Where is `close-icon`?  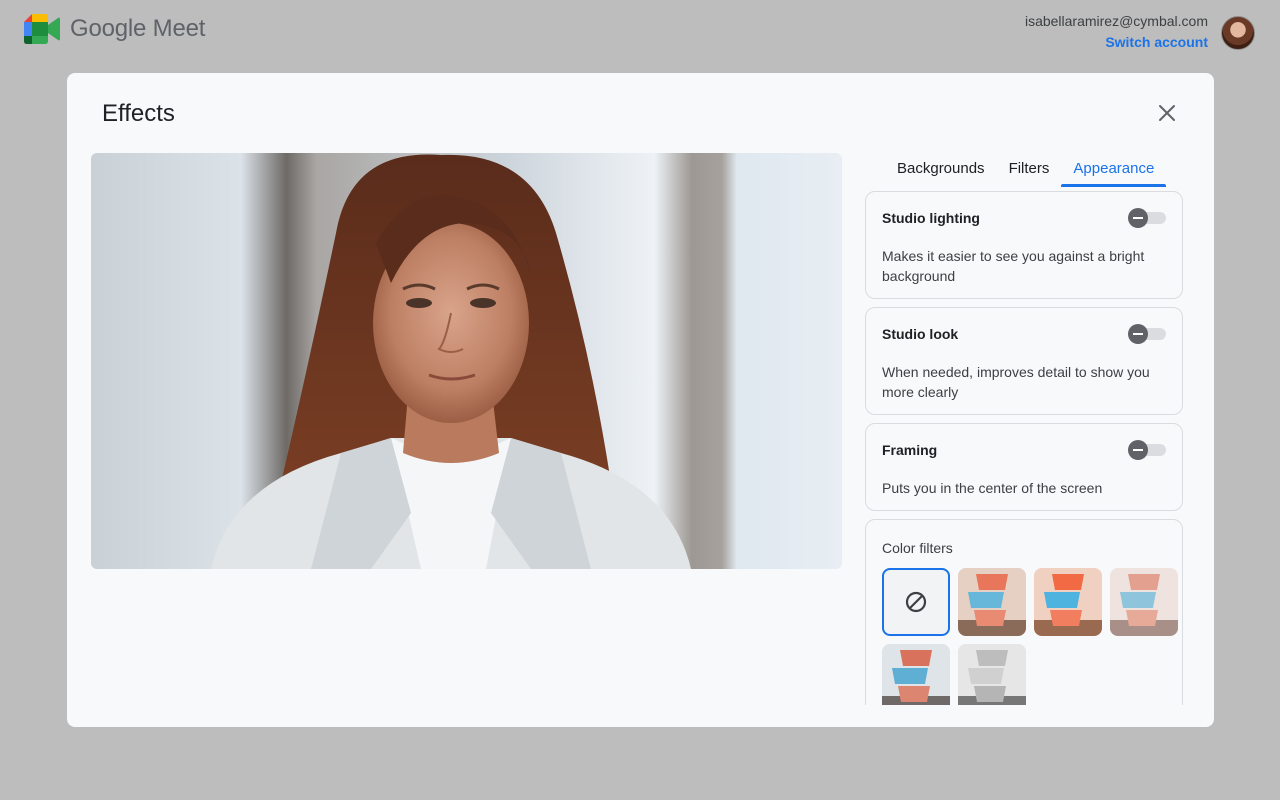 close-icon is located at coordinates (1167, 113).